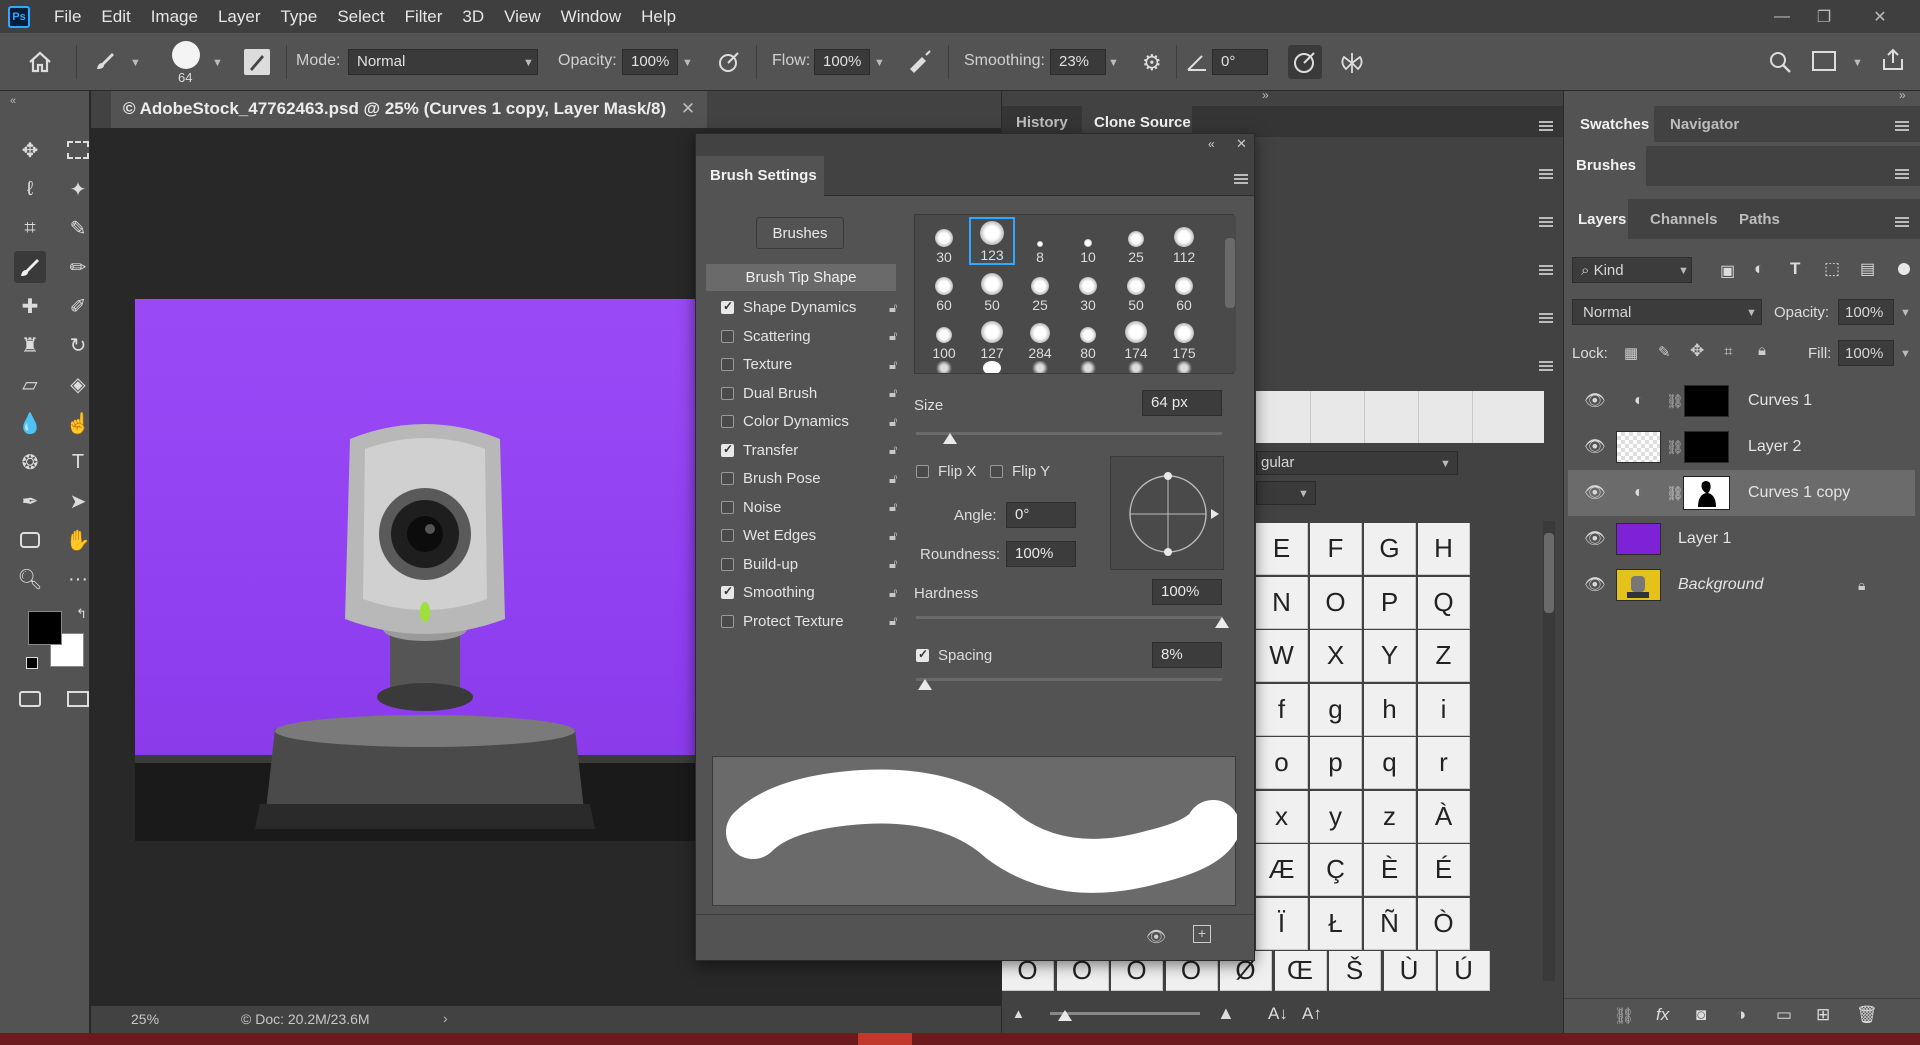 The height and width of the screenshot is (1045, 1920). What do you see at coordinates (1136, 289) in the screenshot?
I see `brush-tip-item: 50` at bounding box center [1136, 289].